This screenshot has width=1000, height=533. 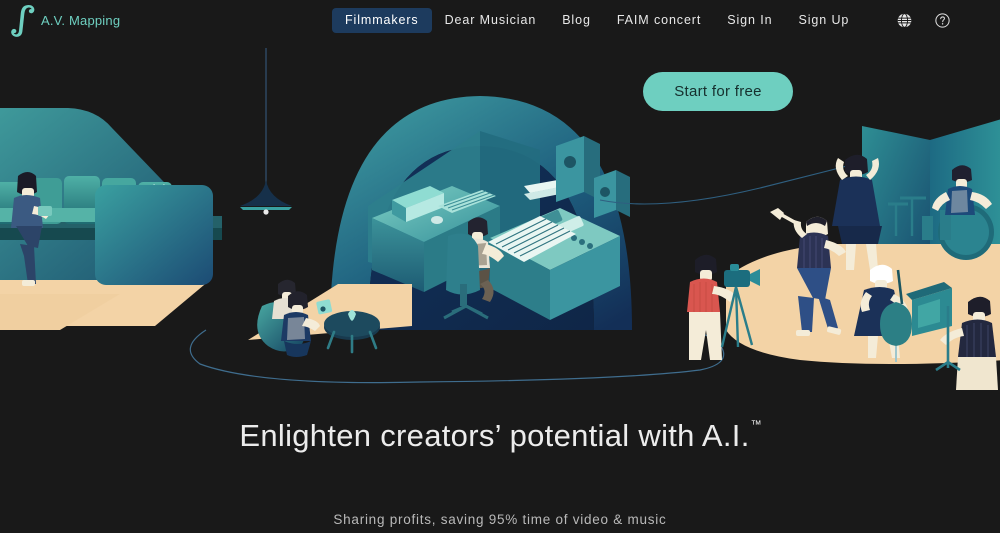 I want to click on brand-logo: A.V. Mapping, so click(x=90, y=20).